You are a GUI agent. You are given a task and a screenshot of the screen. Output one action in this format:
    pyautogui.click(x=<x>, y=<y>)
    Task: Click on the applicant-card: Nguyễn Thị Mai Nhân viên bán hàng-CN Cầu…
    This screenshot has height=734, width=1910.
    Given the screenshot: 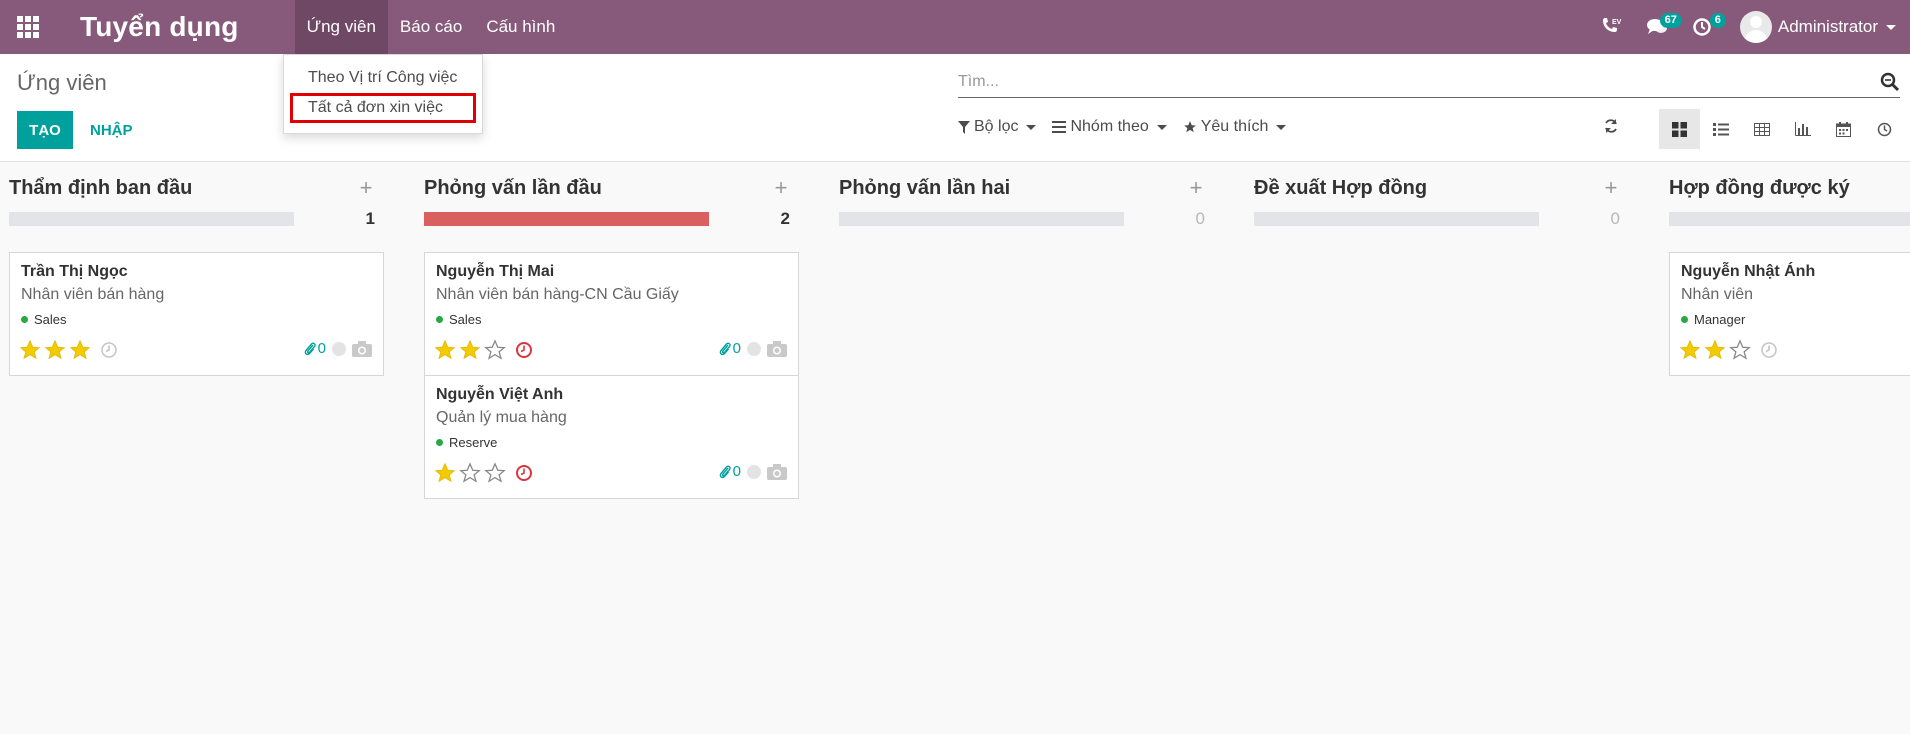 What is the action you would take?
    pyautogui.click(x=611, y=314)
    